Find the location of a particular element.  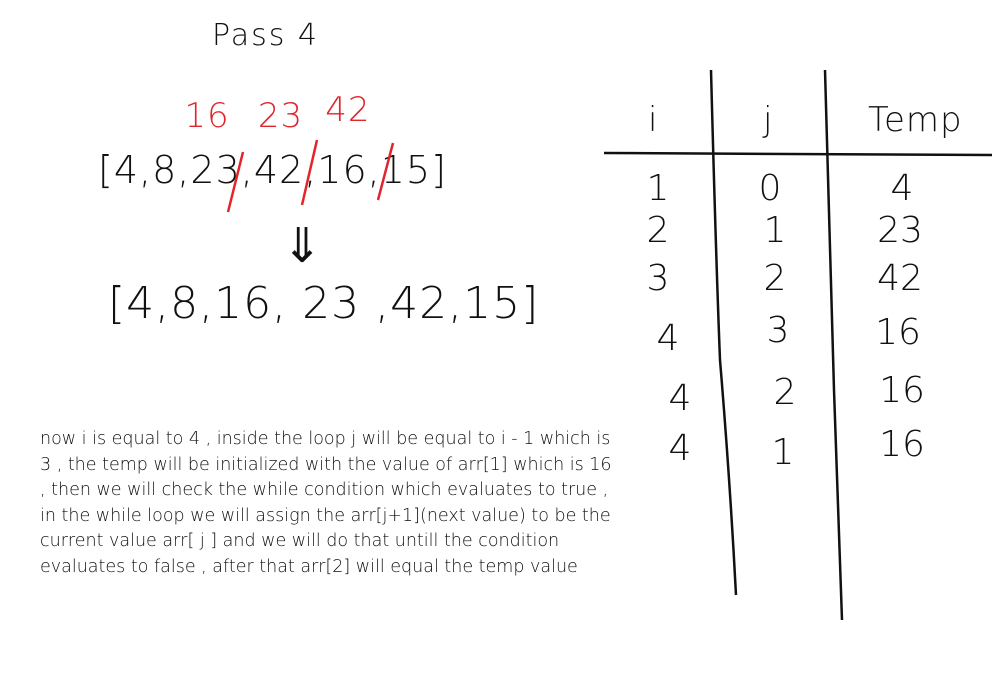

header-rule is located at coordinates (798, 154).